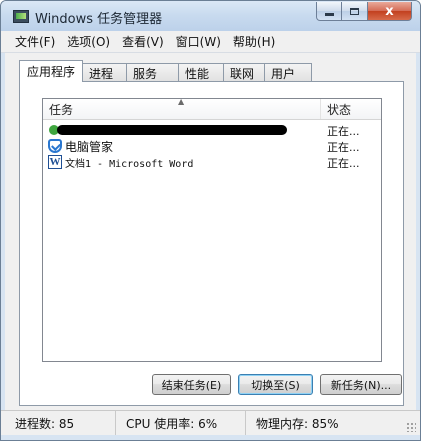 Image resolution: width=423 pixels, height=443 pixels. Describe the element at coordinates (172, 130) in the screenshot. I see `redacted-task-name` at that location.